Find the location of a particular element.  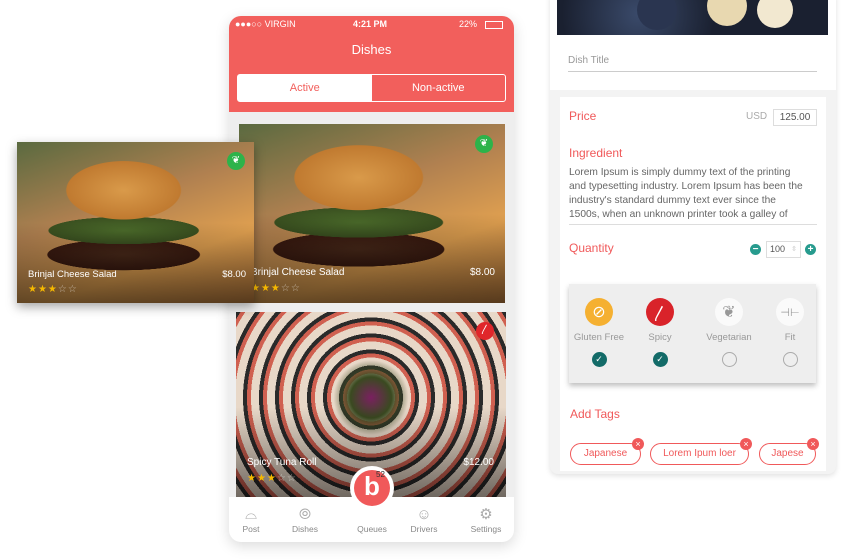

decrement-button: − is located at coordinates (755, 249).